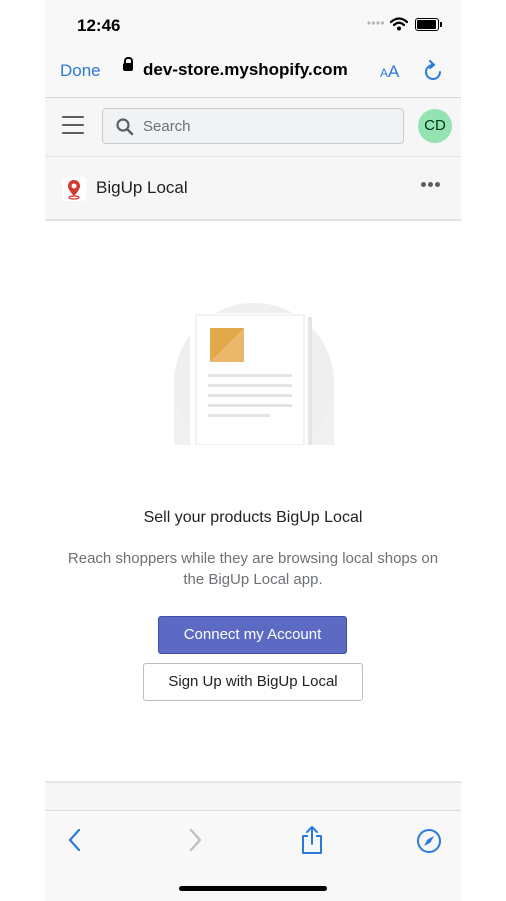 This screenshot has width=506, height=901. I want to click on compass-icon, so click(429, 841).